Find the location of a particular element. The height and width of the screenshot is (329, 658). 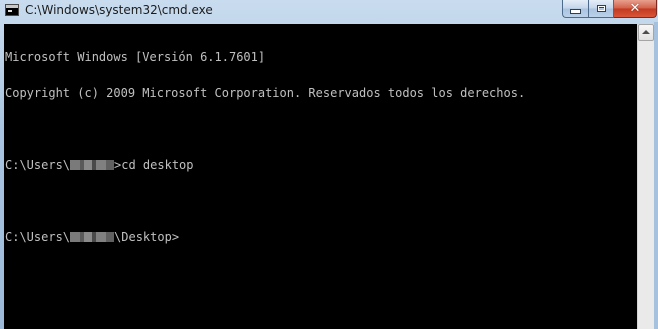

redacted-username is located at coordinates (92, 165).